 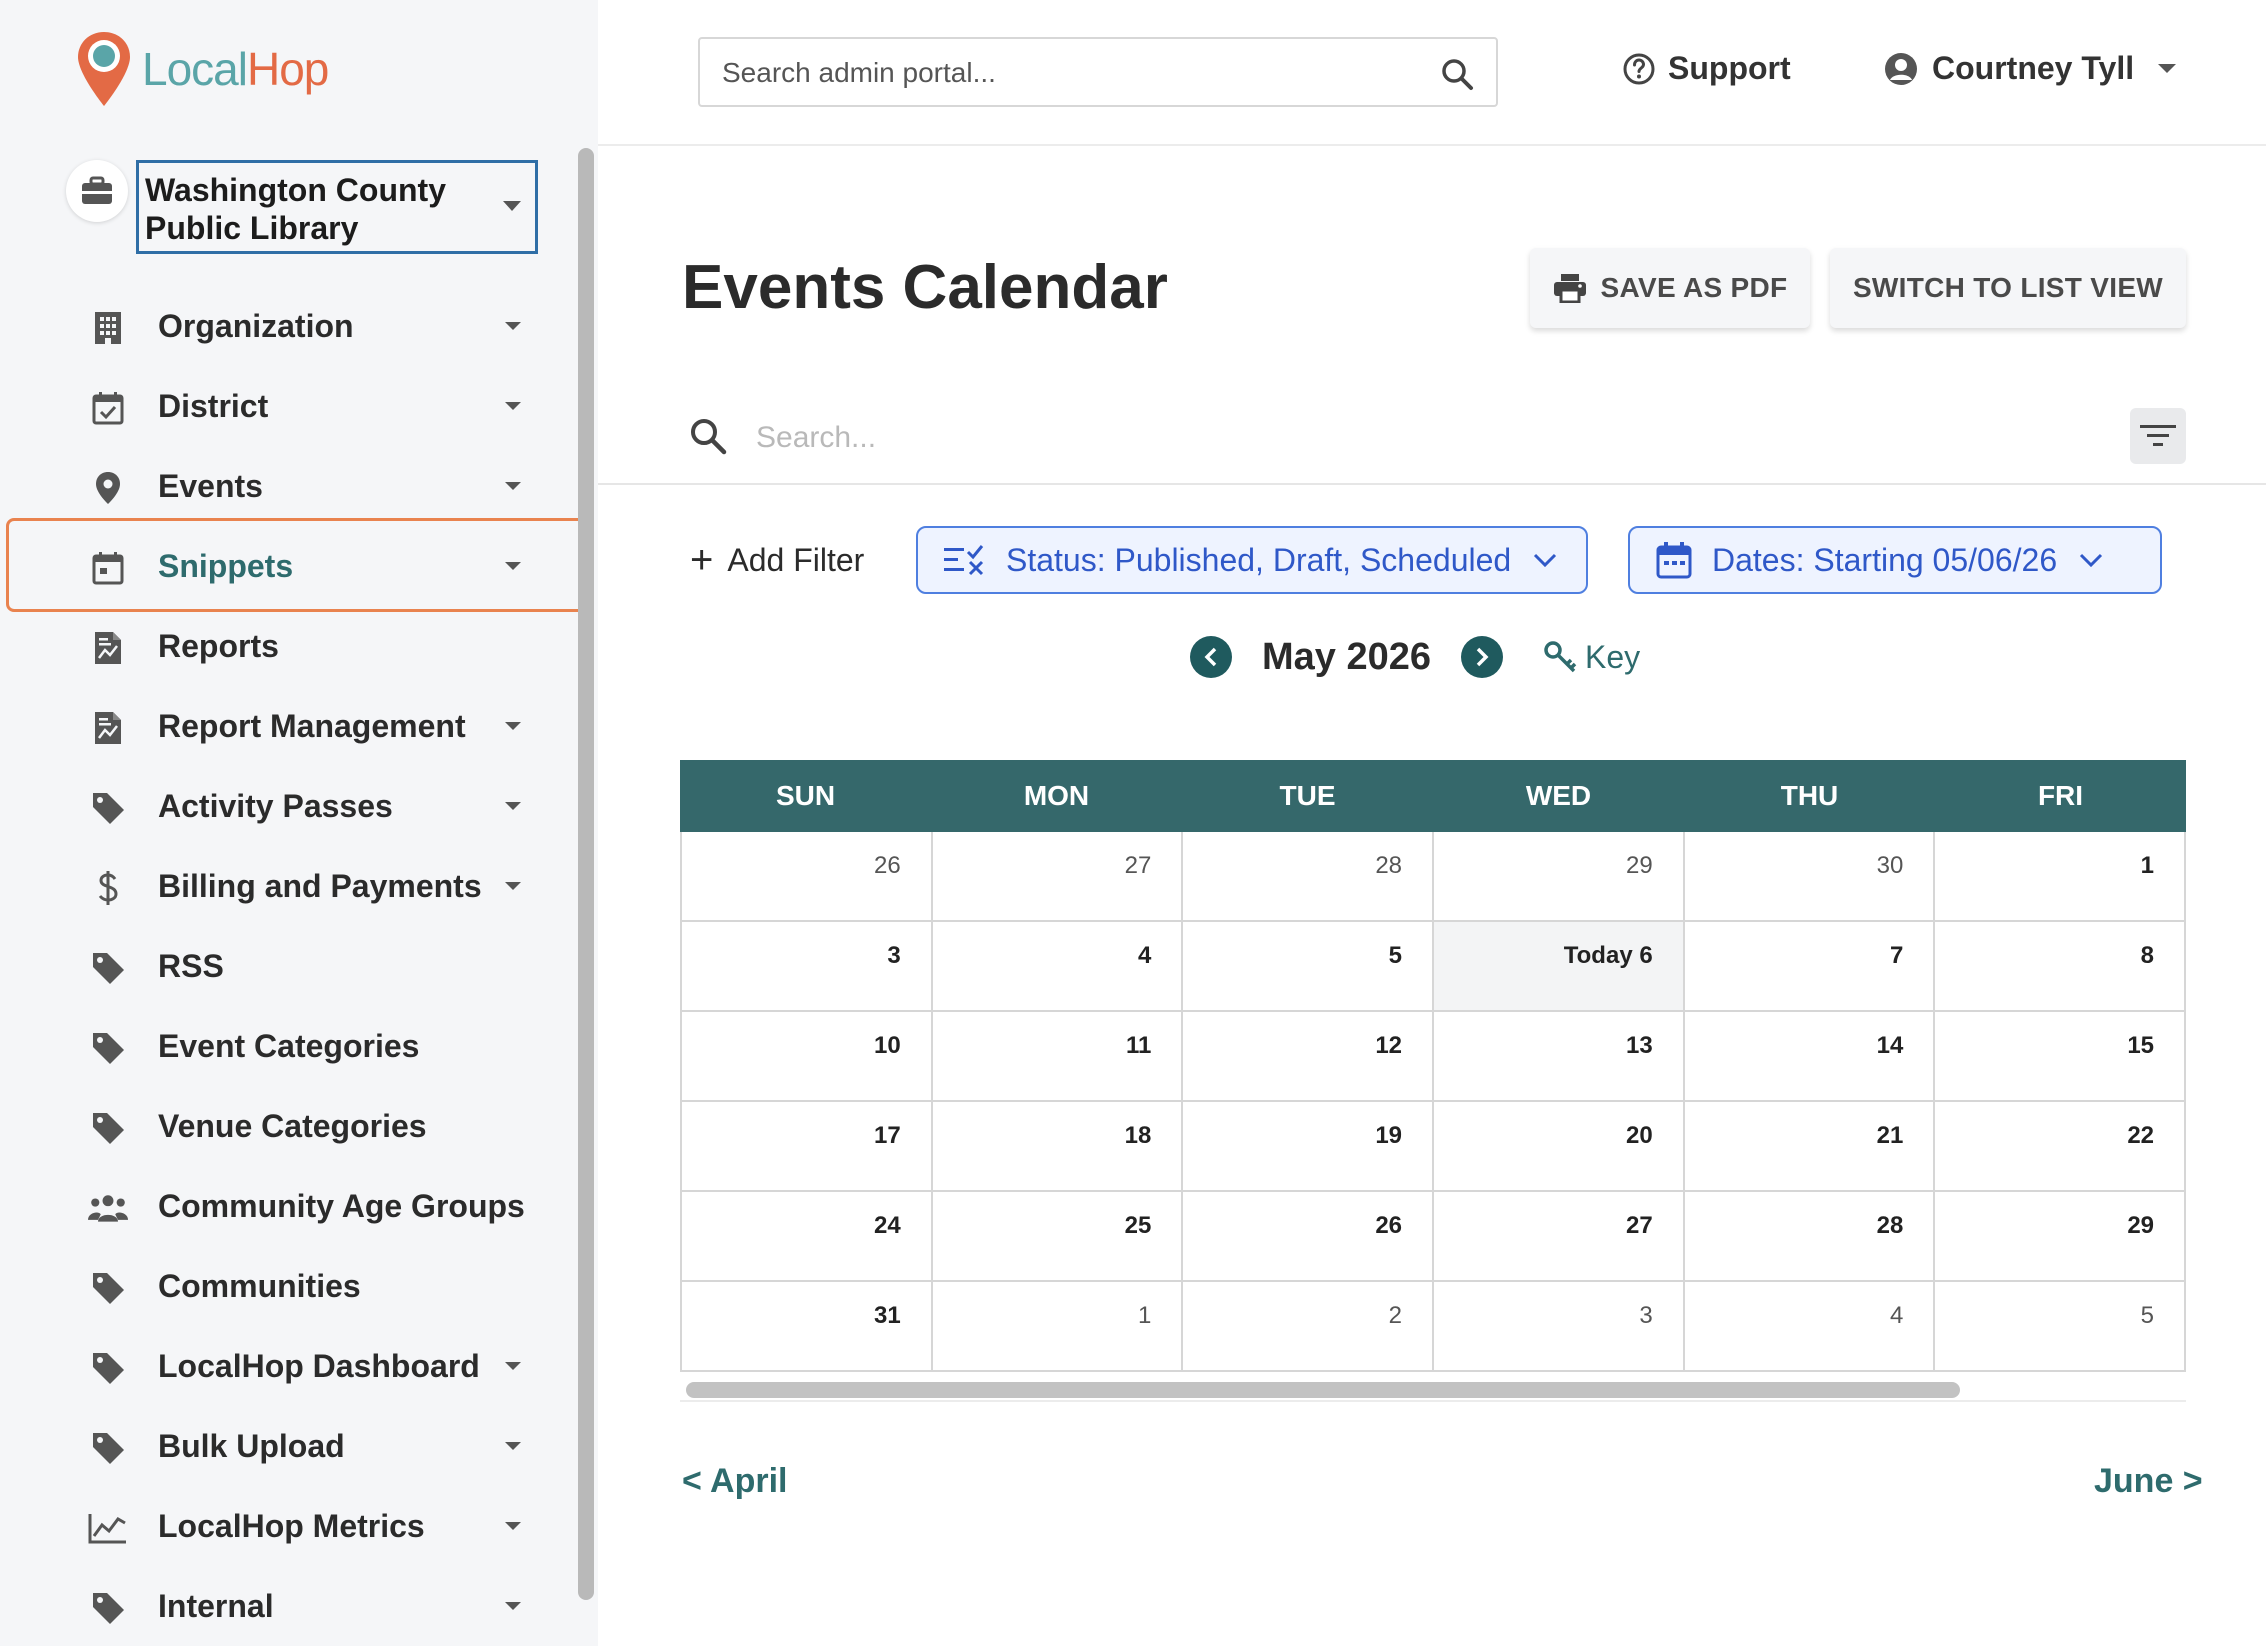 What do you see at coordinates (290, 326) in the screenshot?
I see `sidebar-item-organization: Organization` at bounding box center [290, 326].